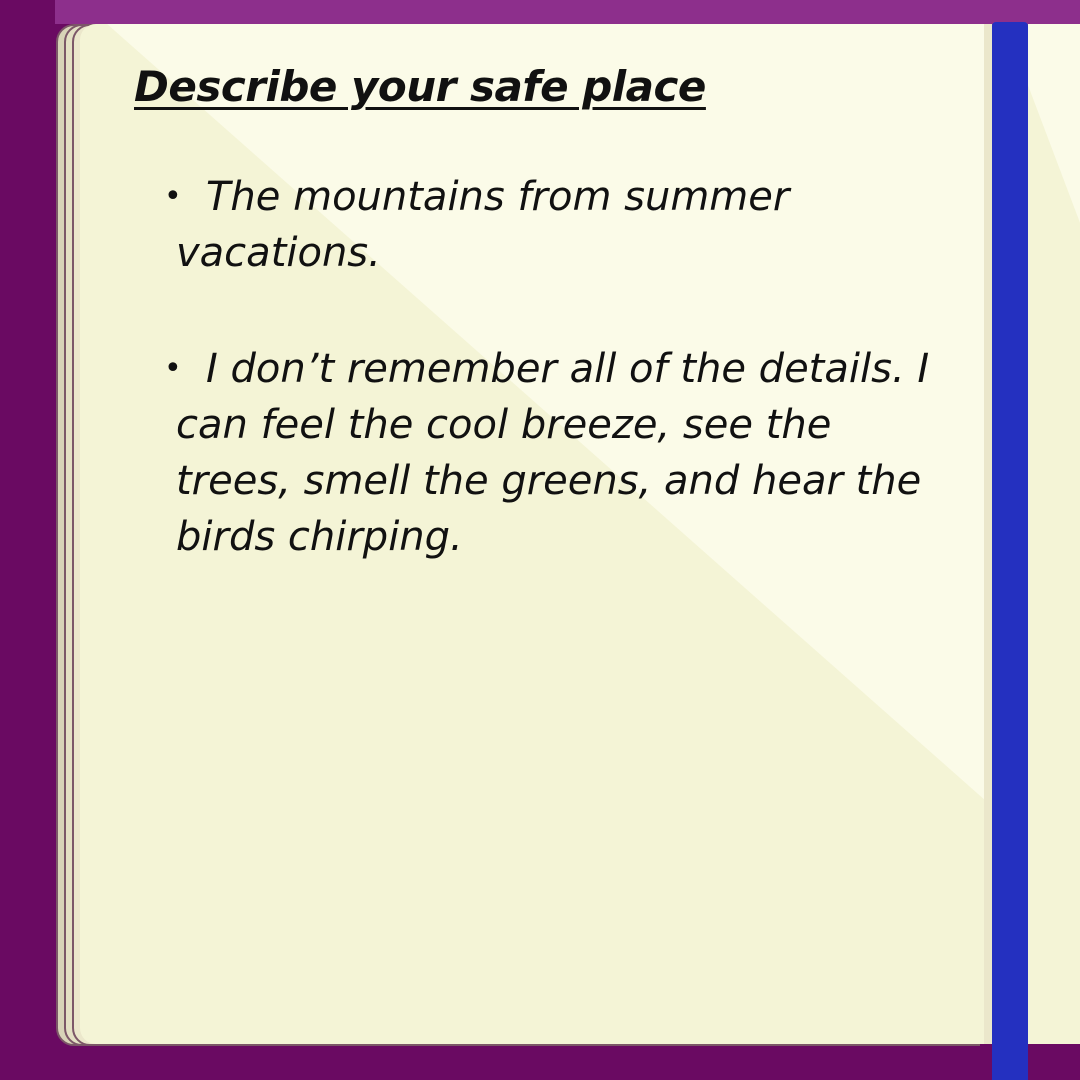  What do you see at coordinates (1053, 534) in the screenshot?
I see `right-page` at bounding box center [1053, 534].